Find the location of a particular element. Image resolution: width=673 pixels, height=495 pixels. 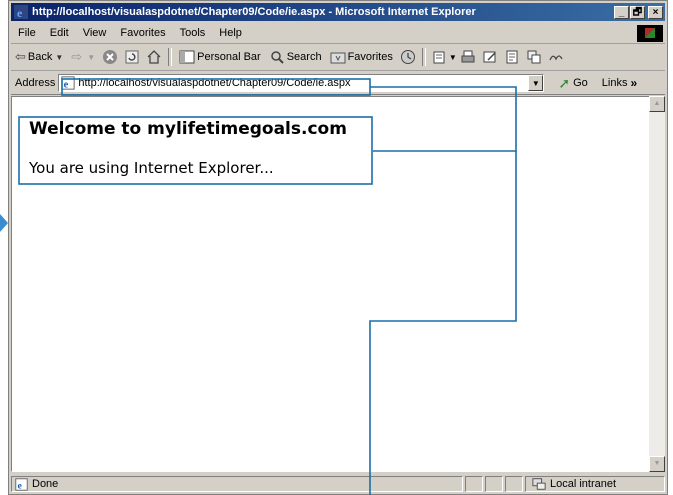

favorites-folder-icon is located at coordinates (338, 58).